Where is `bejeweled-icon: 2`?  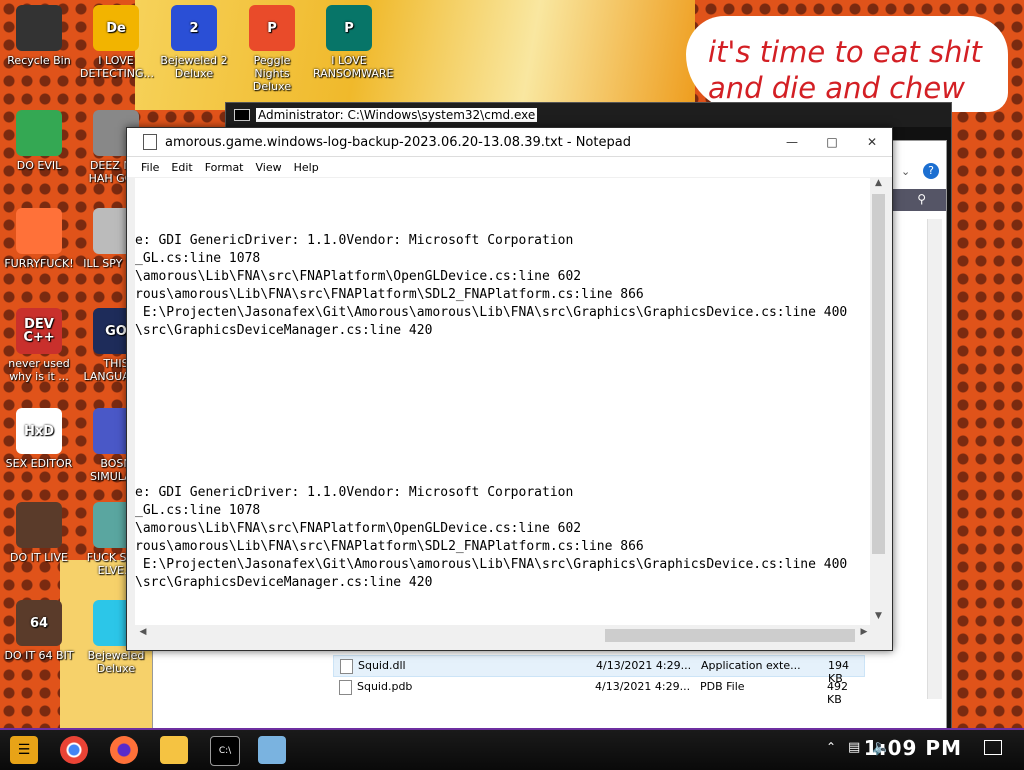
bejeweled-icon: 2 is located at coordinates (194, 28).